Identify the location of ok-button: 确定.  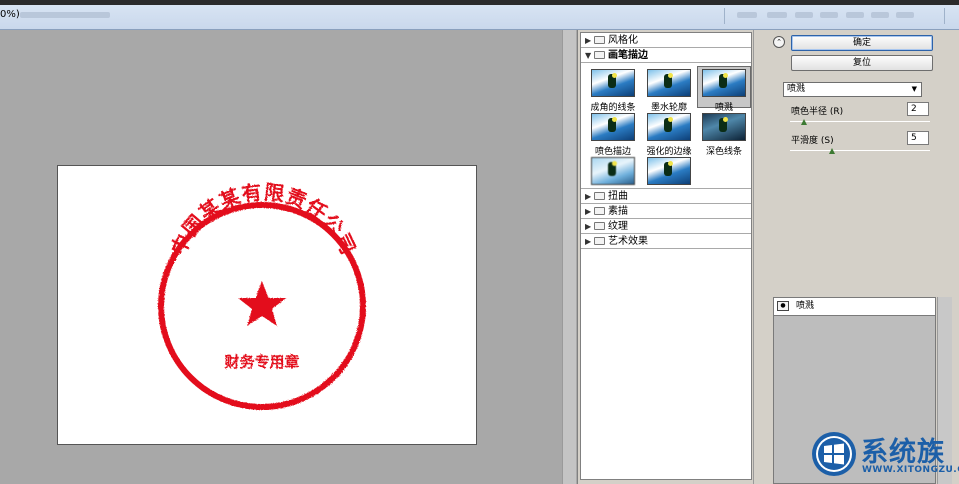
(862, 43).